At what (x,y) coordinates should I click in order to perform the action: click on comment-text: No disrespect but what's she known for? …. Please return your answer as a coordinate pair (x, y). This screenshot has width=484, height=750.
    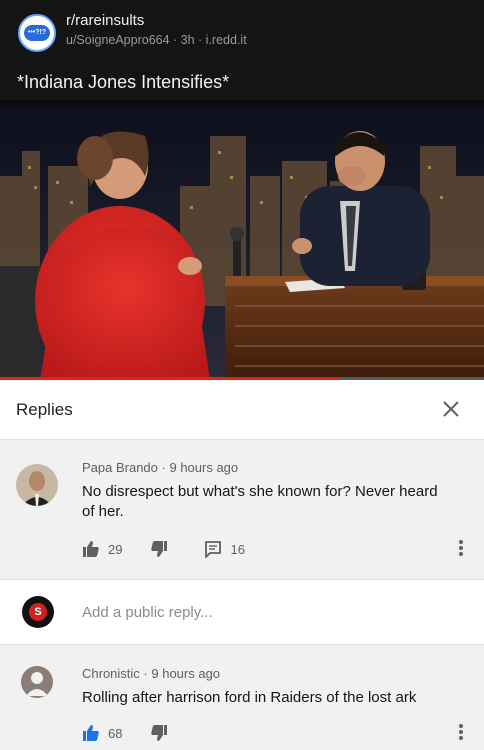
    Looking at the image, I should click on (260, 501).